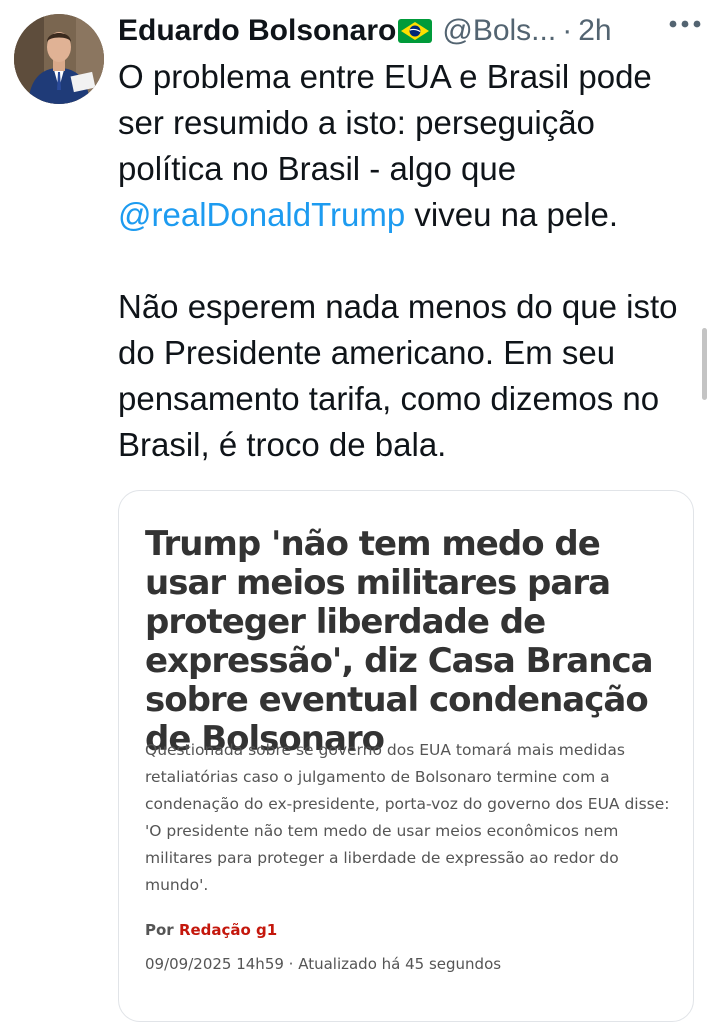  I want to click on more-options-icon, so click(685, 24).